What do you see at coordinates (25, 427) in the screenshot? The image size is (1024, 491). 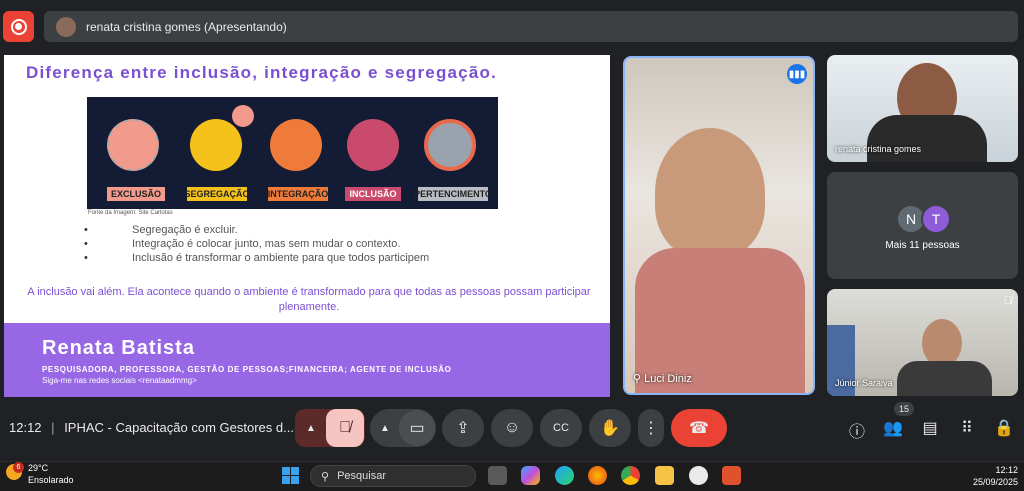 I see `meeting-time: 12:12` at bounding box center [25, 427].